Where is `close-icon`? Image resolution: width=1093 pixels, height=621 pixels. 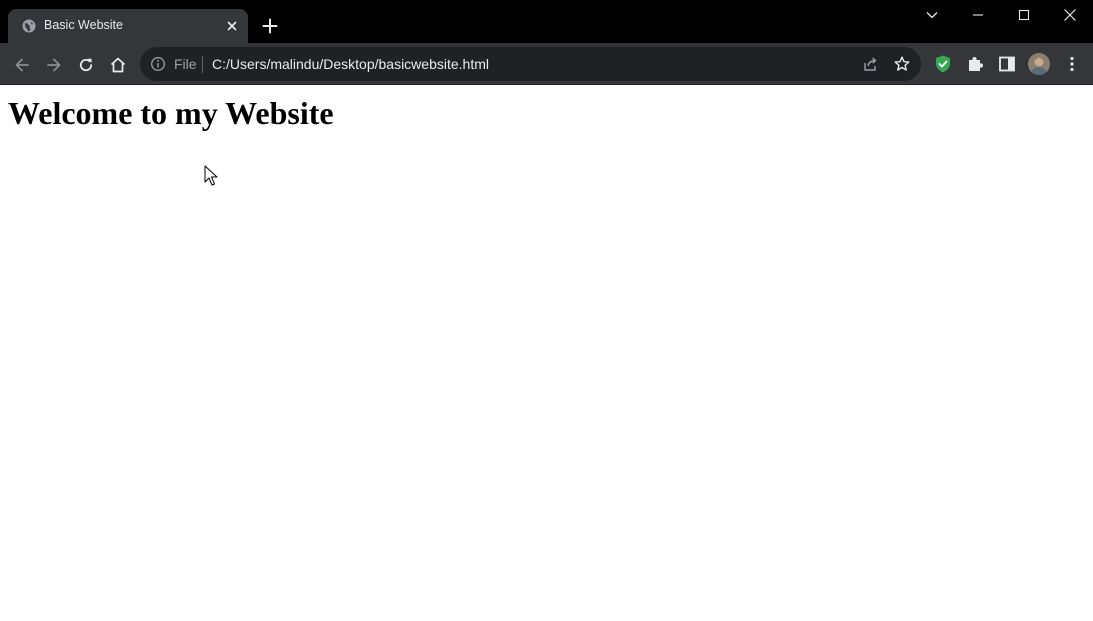 close-icon is located at coordinates (232, 26).